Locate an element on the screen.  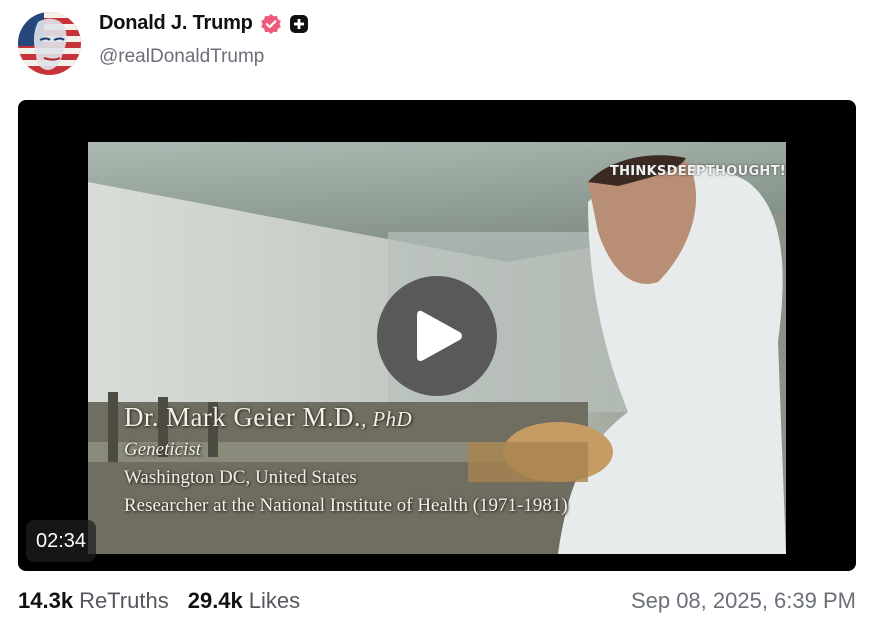
caption-title: Geneticist is located at coordinates (163, 449).